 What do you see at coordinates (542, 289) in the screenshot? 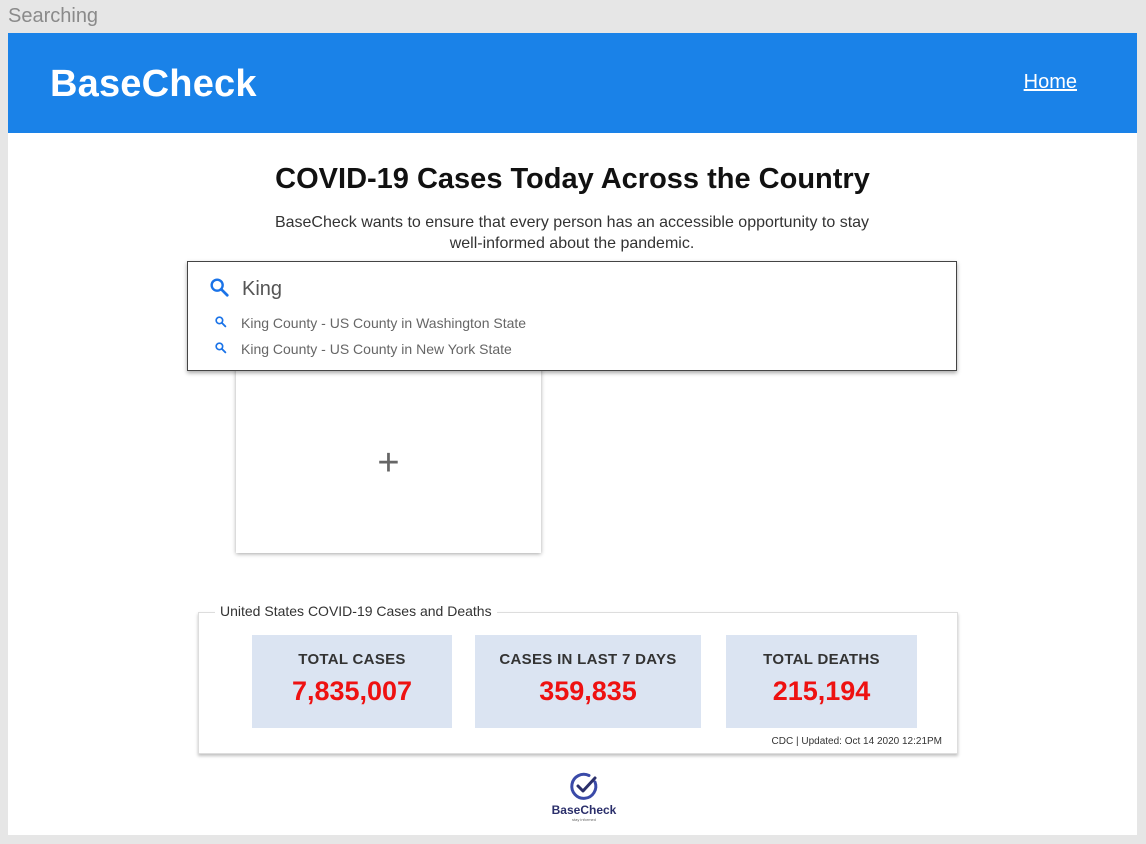
I see `search-input` at bounding box center [542, 289].